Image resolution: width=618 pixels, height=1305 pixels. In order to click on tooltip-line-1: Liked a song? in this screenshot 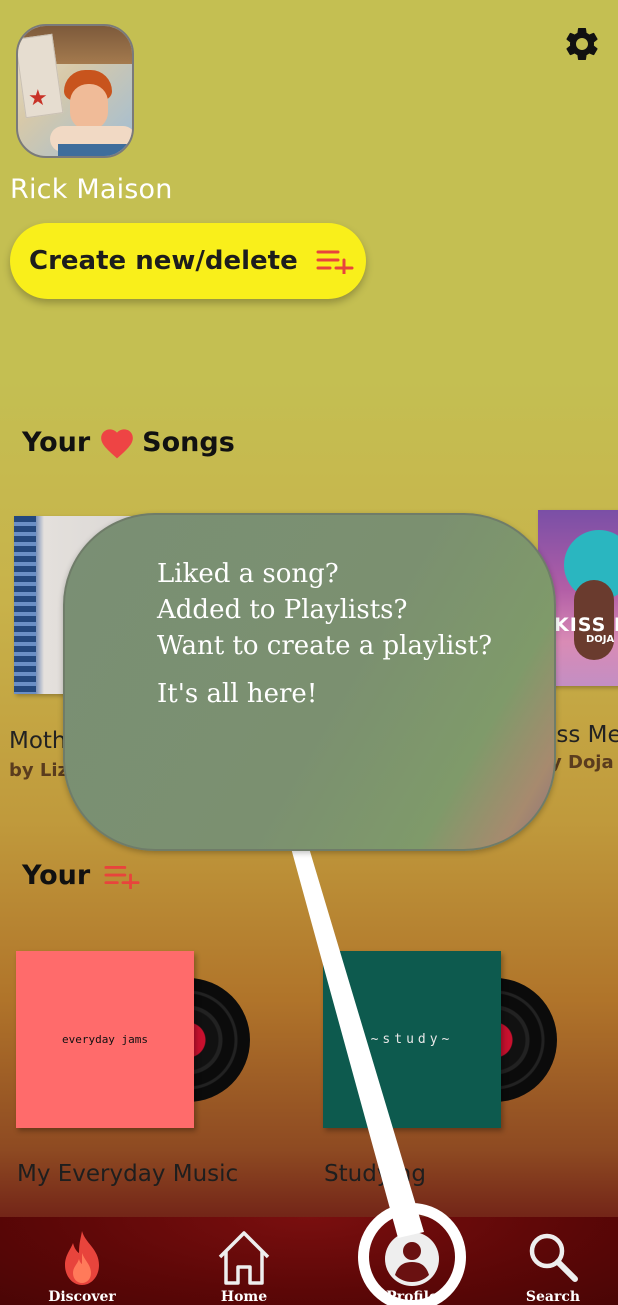, I will do `click(248, 574)`.